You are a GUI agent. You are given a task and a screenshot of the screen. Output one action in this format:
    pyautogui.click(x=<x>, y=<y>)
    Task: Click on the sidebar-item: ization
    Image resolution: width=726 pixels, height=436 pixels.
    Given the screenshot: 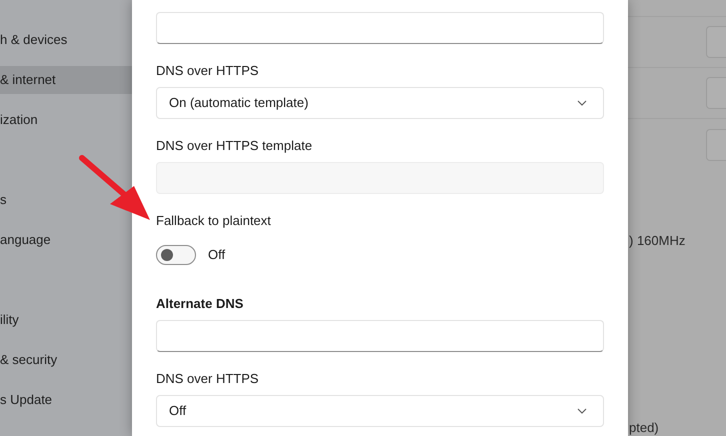 What is the action you would take?
    pyautogui.click(x=19, y=120)
    